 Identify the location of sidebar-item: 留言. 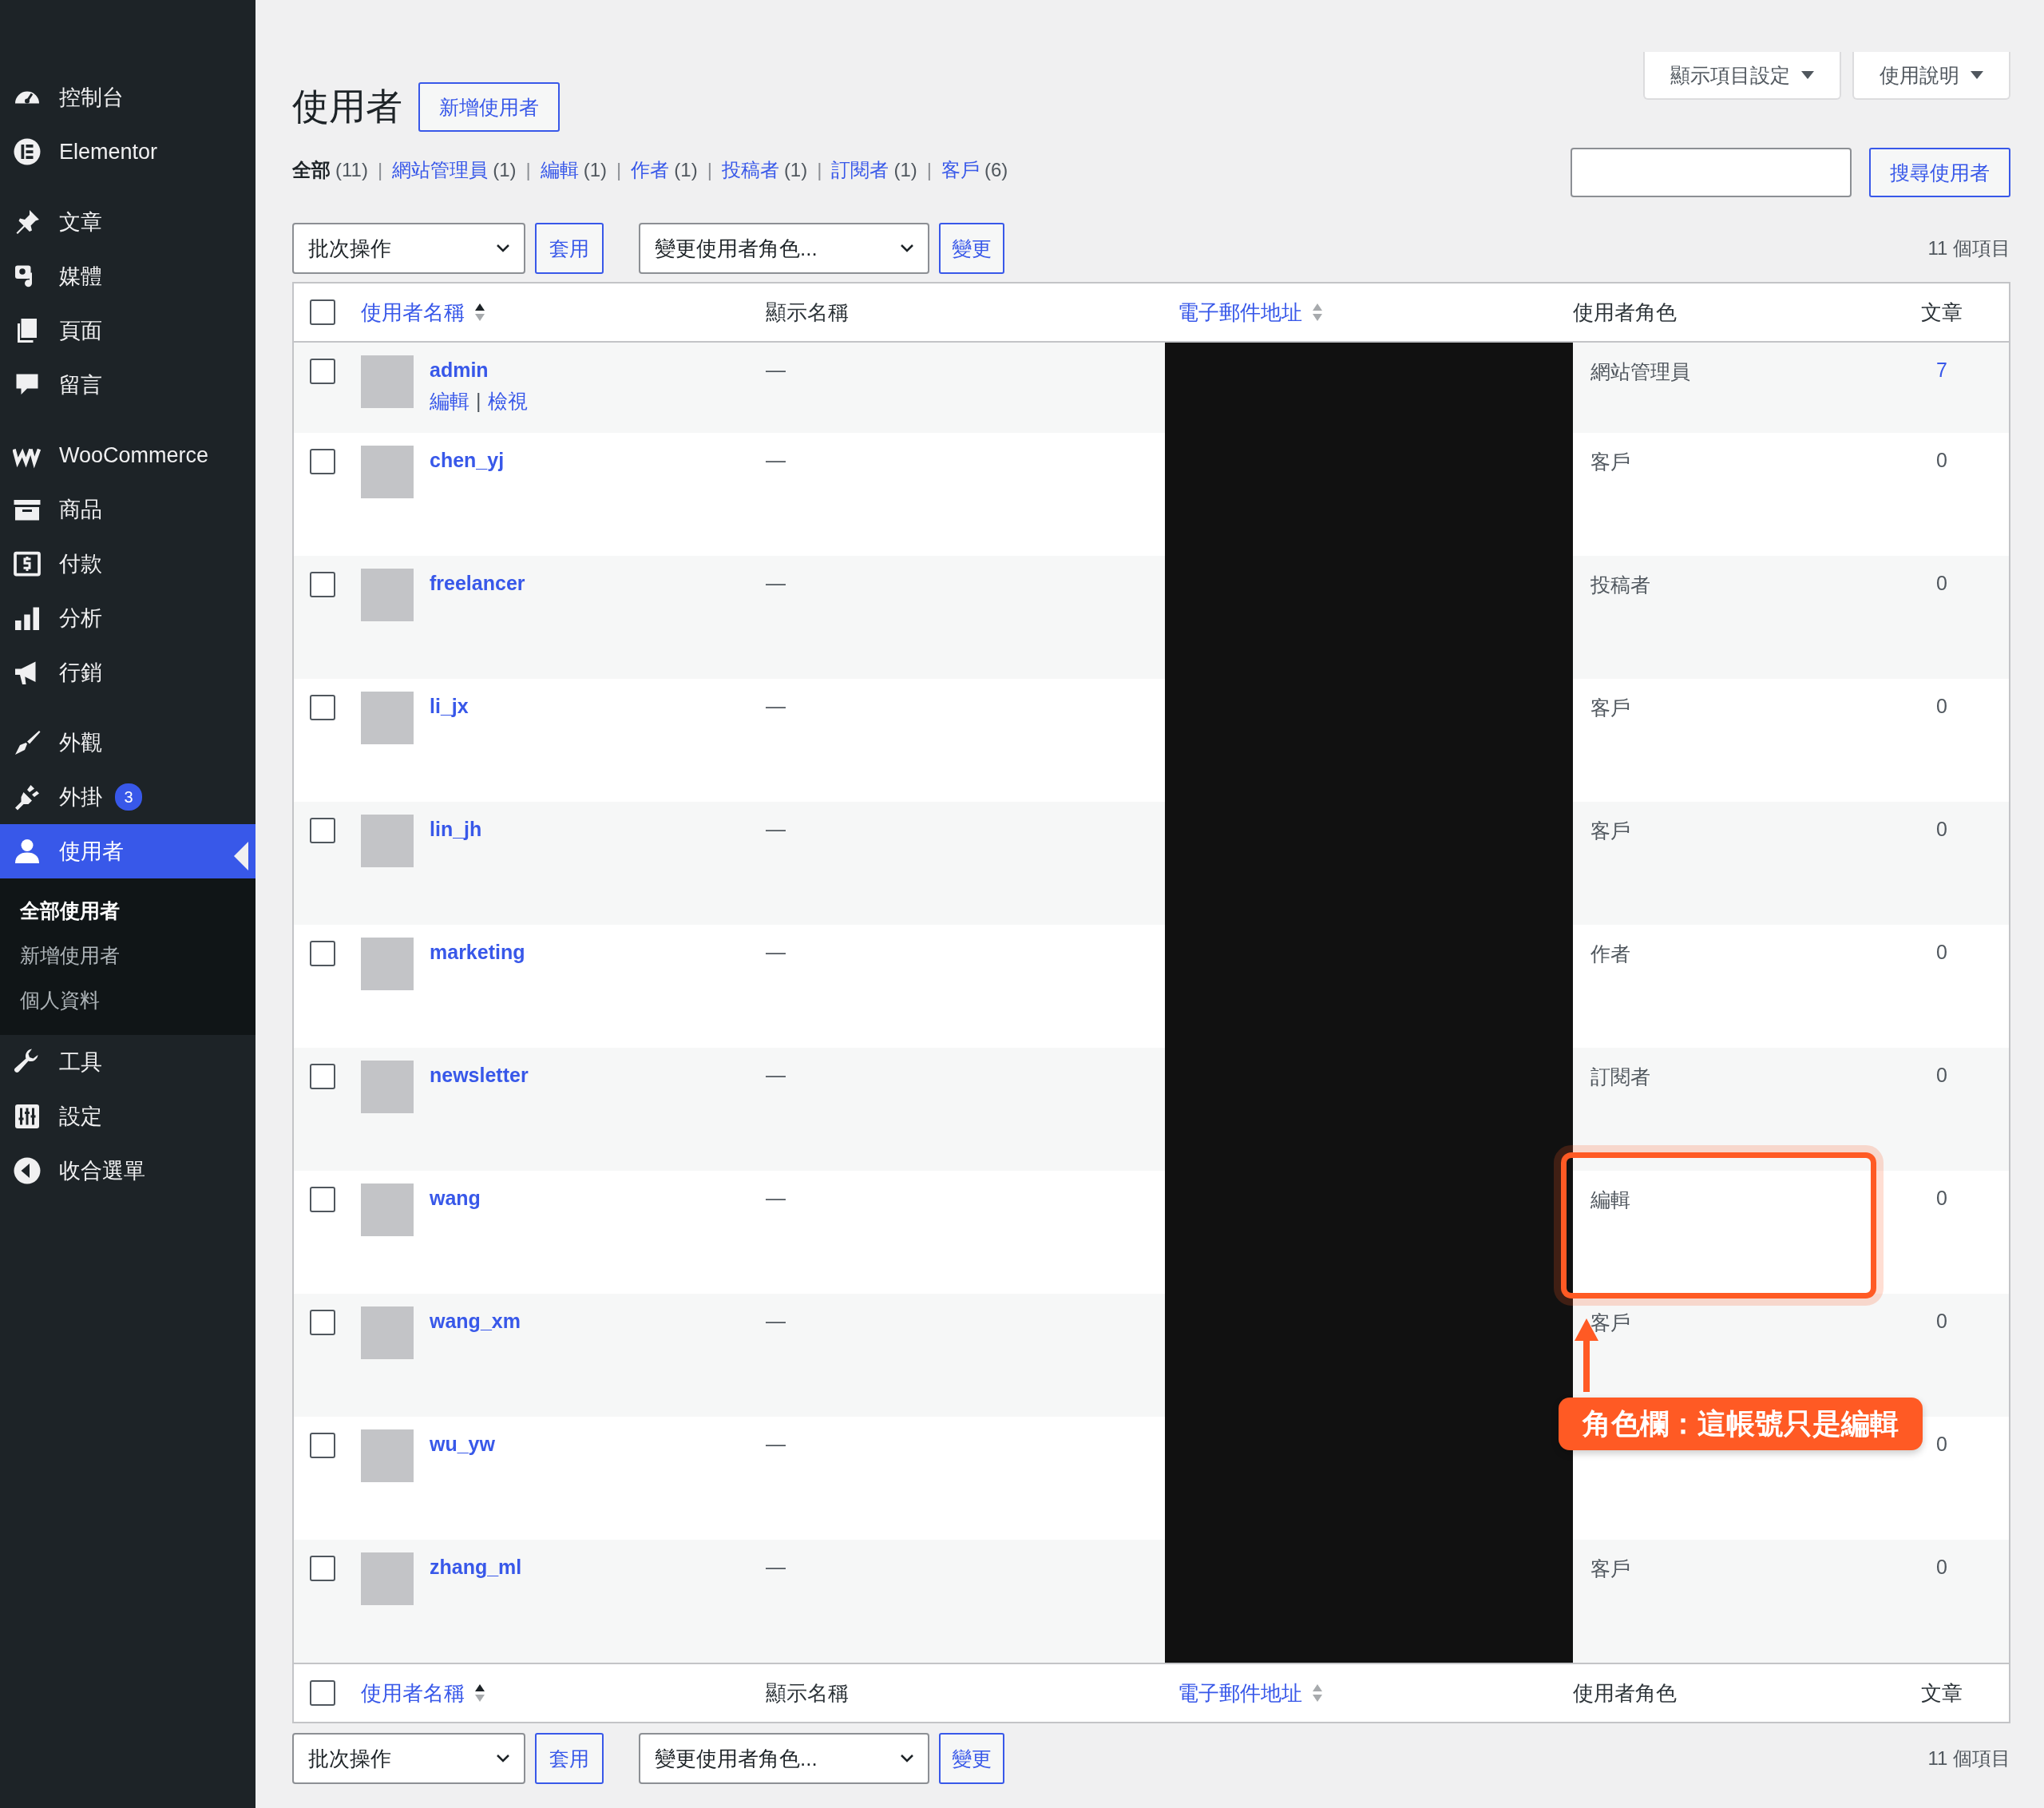
(128, 385).